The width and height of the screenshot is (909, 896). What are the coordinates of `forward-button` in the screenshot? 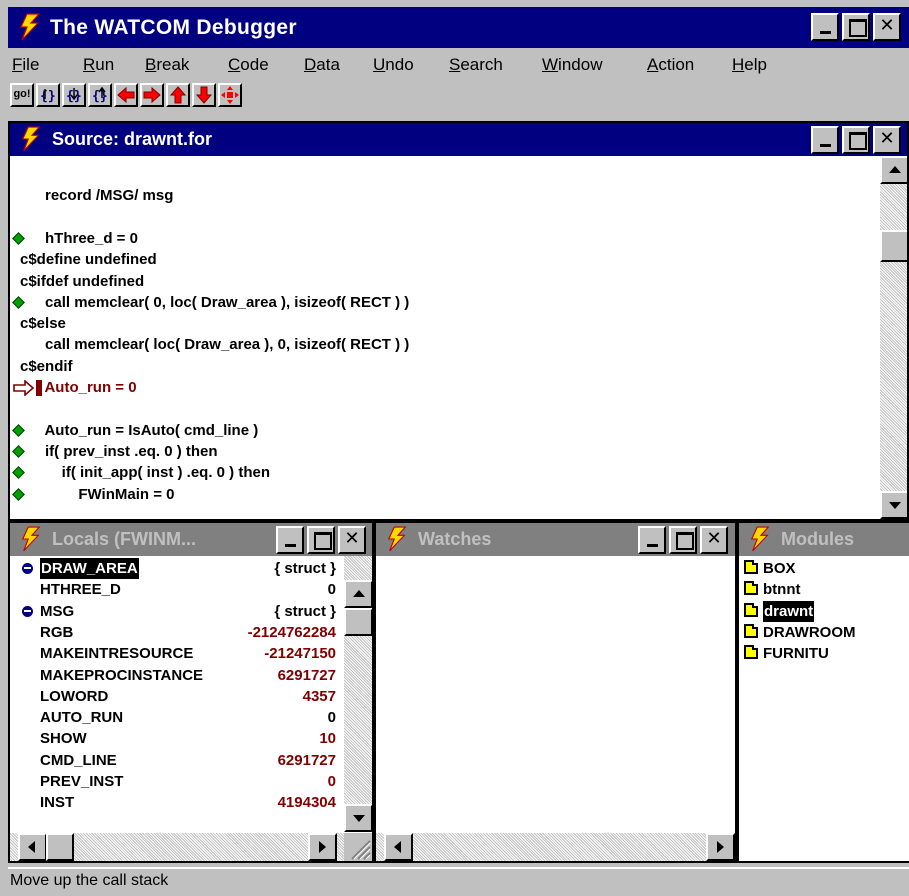 It's located at (152, 95).